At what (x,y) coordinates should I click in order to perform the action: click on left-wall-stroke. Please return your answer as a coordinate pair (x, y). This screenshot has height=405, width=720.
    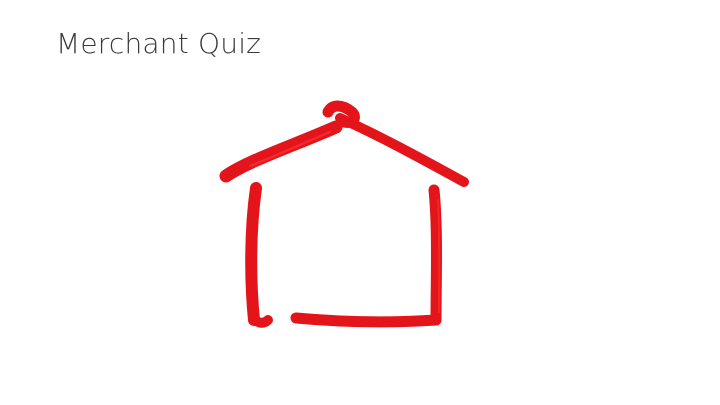
    Looking at the image, I should click on (253, 254).